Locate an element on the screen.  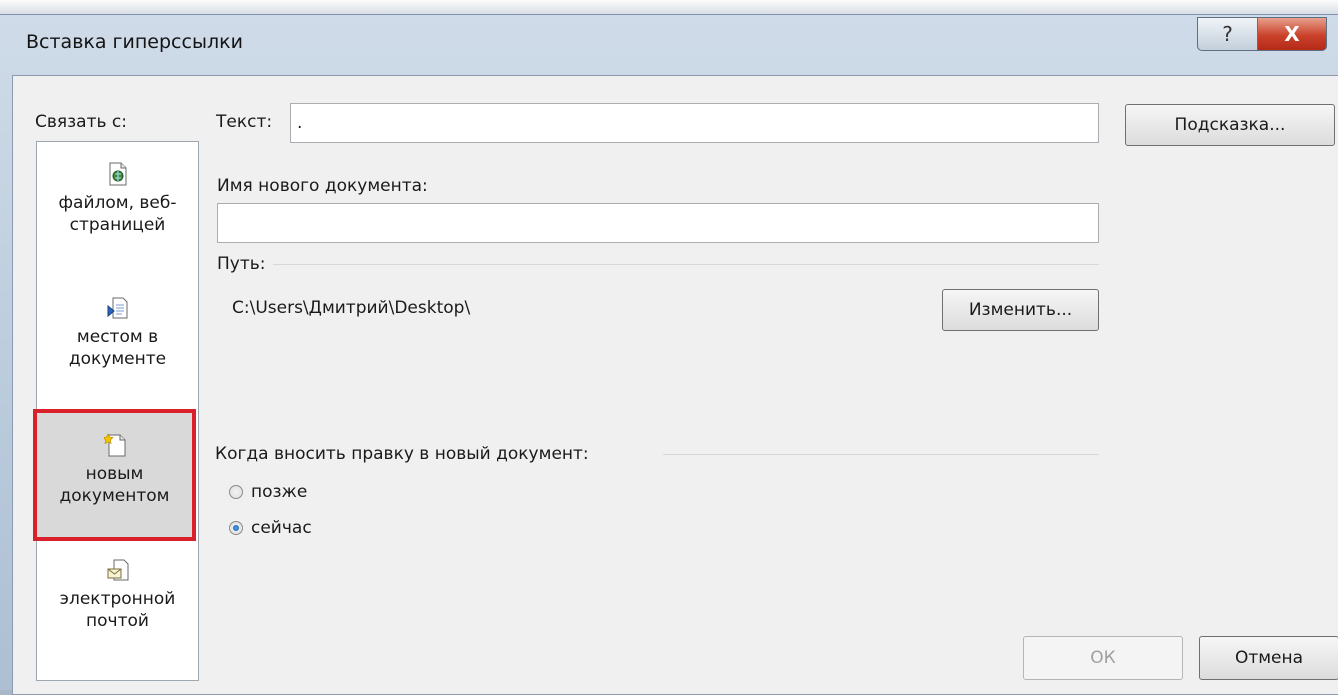
sidebar-item-place-in-document: местом в документе is located at coordinates (117, 333).